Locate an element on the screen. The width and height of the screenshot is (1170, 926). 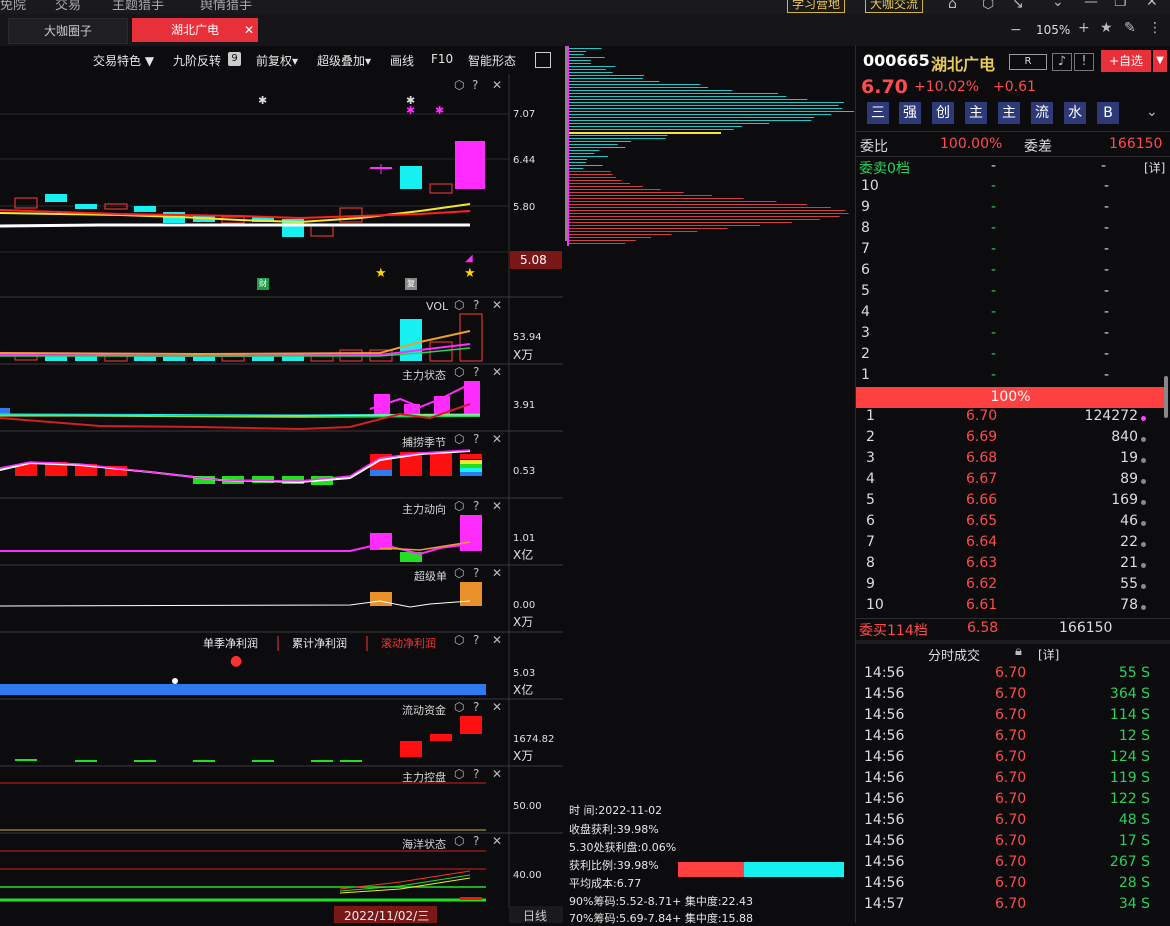
sell-level-row: 10 - - is located at coordinates (1011, 188).